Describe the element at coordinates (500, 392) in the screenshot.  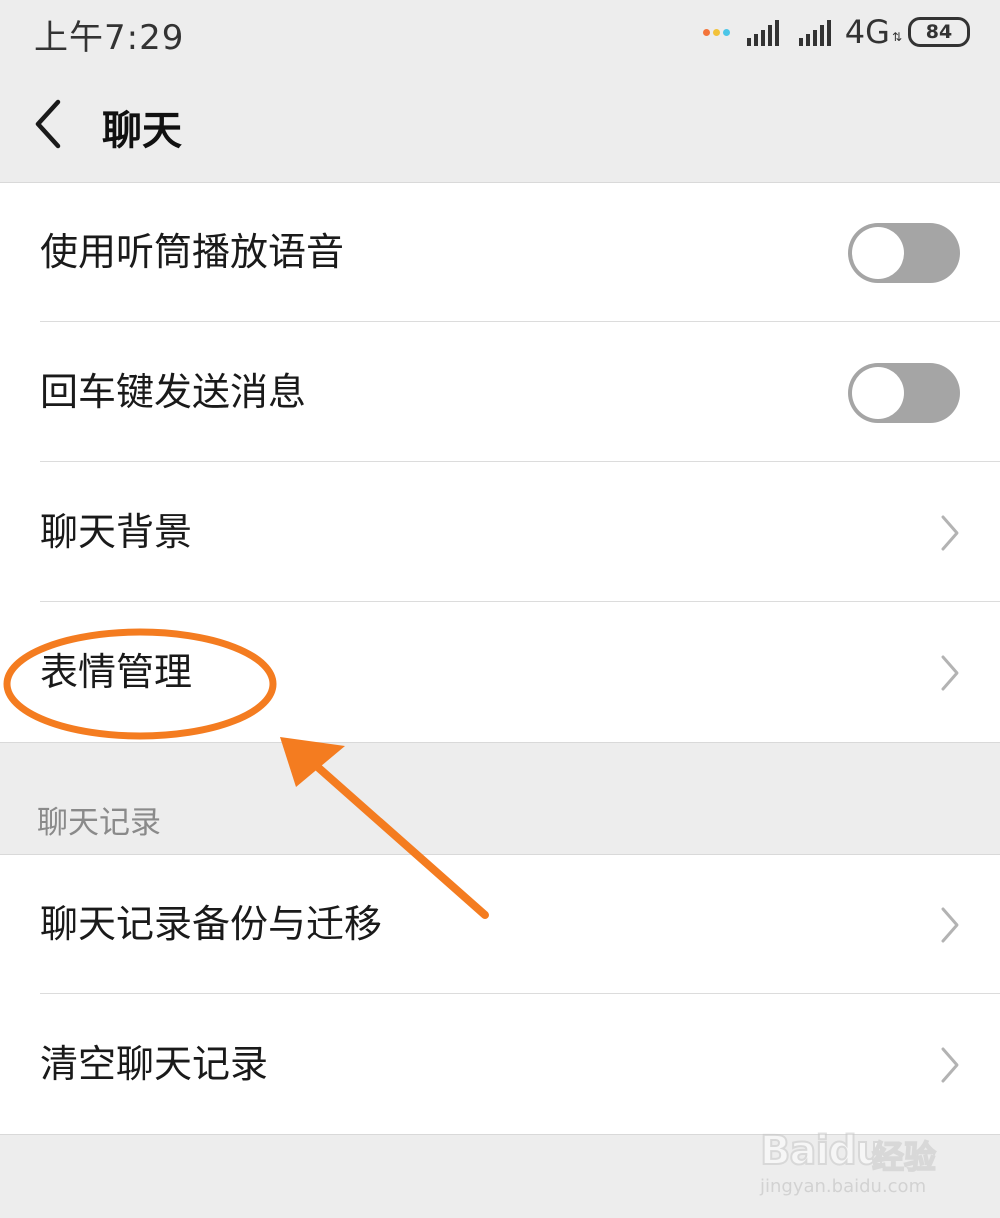
I see `setting-row-enter-send: 回车键发送消息` at that location.